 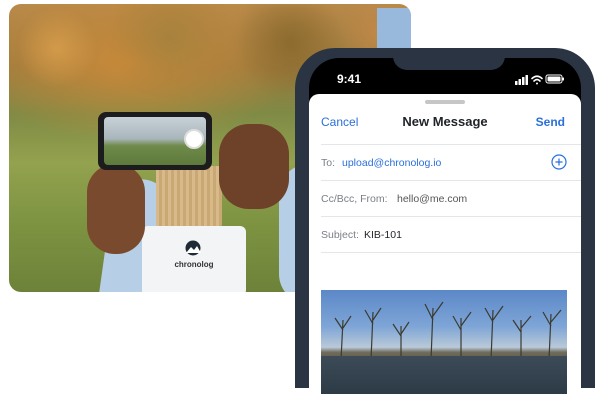 I want to click on subject-label: Subject:, so click(x=340, y=235).